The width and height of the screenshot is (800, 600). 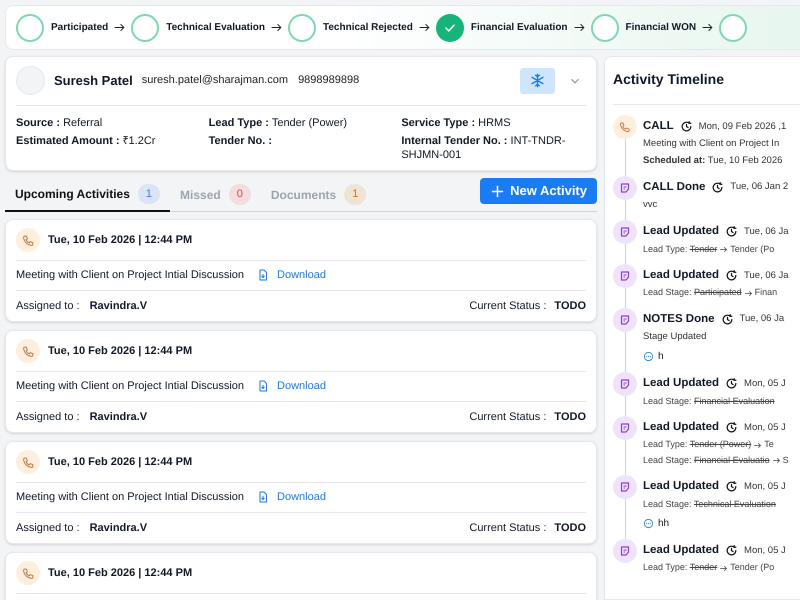 I want to click on snowflake-icon, so click(x=537, y=80).